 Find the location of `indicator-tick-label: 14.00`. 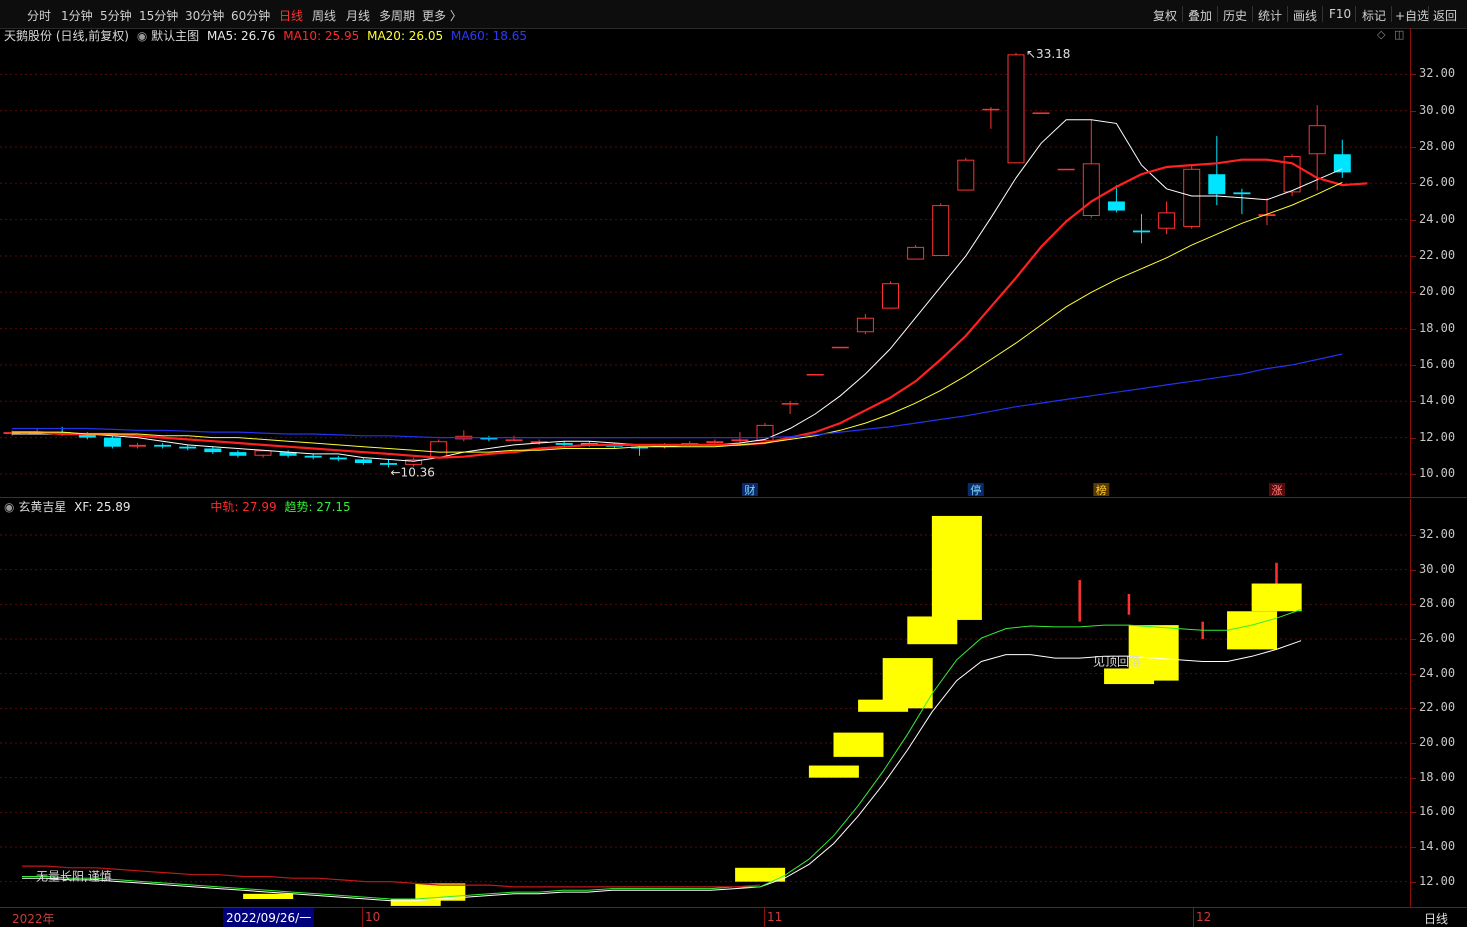

indicator-tick-label: 14.00 is located at coordinates (1437, 846).